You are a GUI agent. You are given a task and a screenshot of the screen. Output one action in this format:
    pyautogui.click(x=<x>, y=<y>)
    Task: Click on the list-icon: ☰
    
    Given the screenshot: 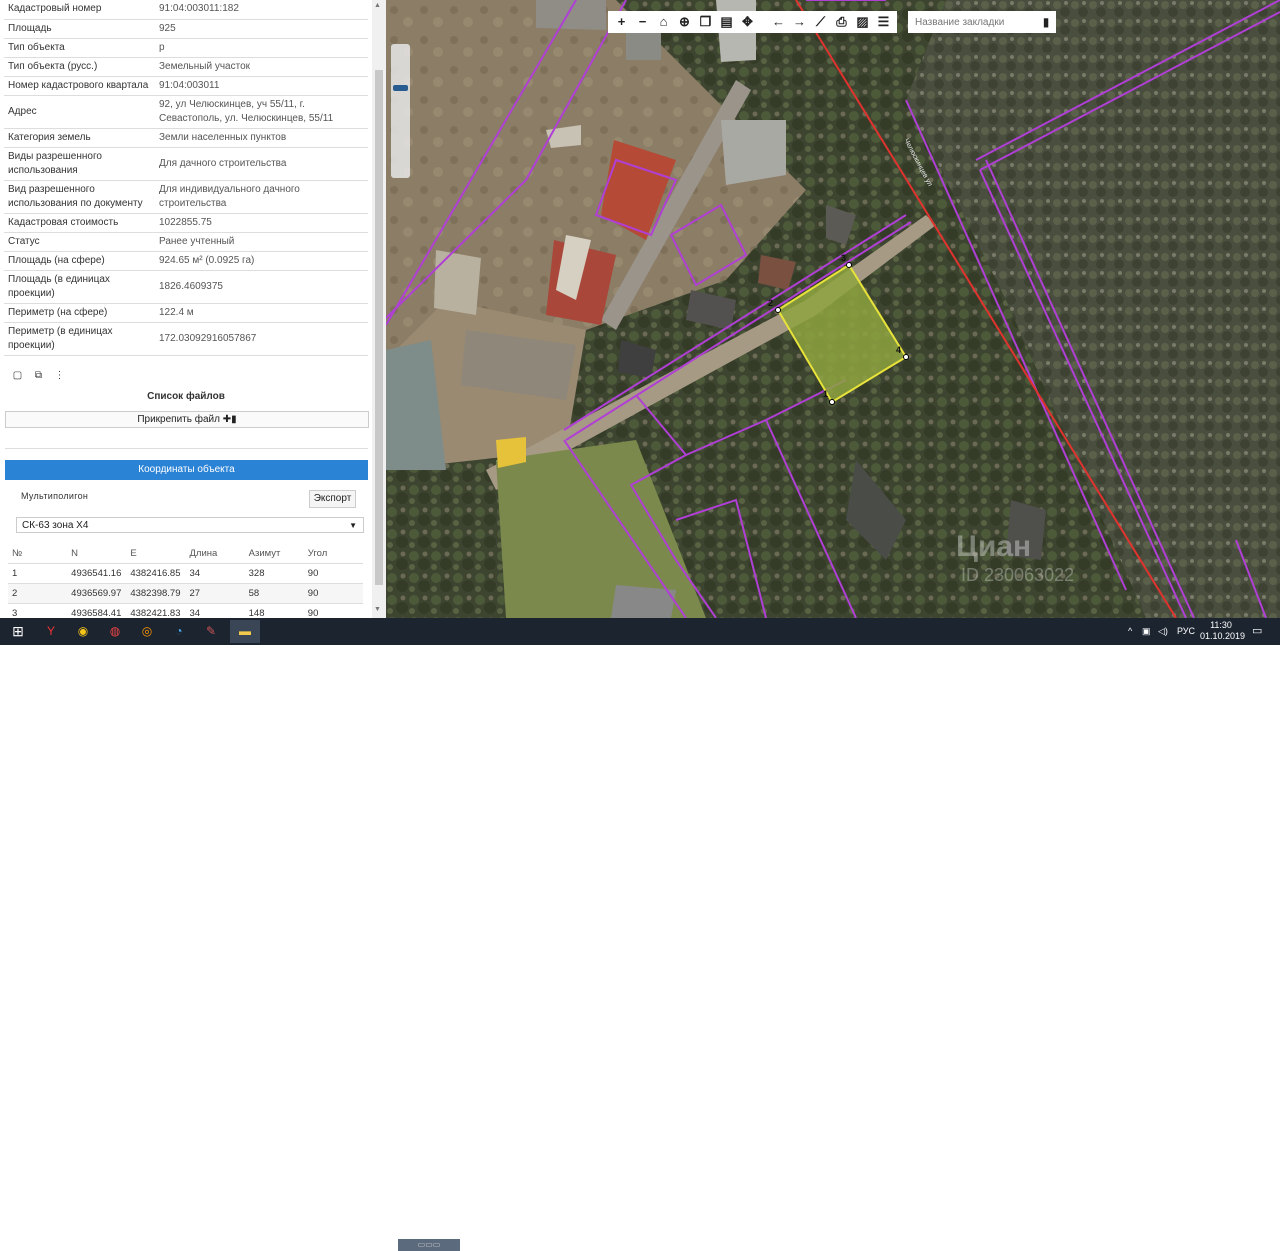 What is the action you would take?
    pyautogui.click(x=883, y=22)
    